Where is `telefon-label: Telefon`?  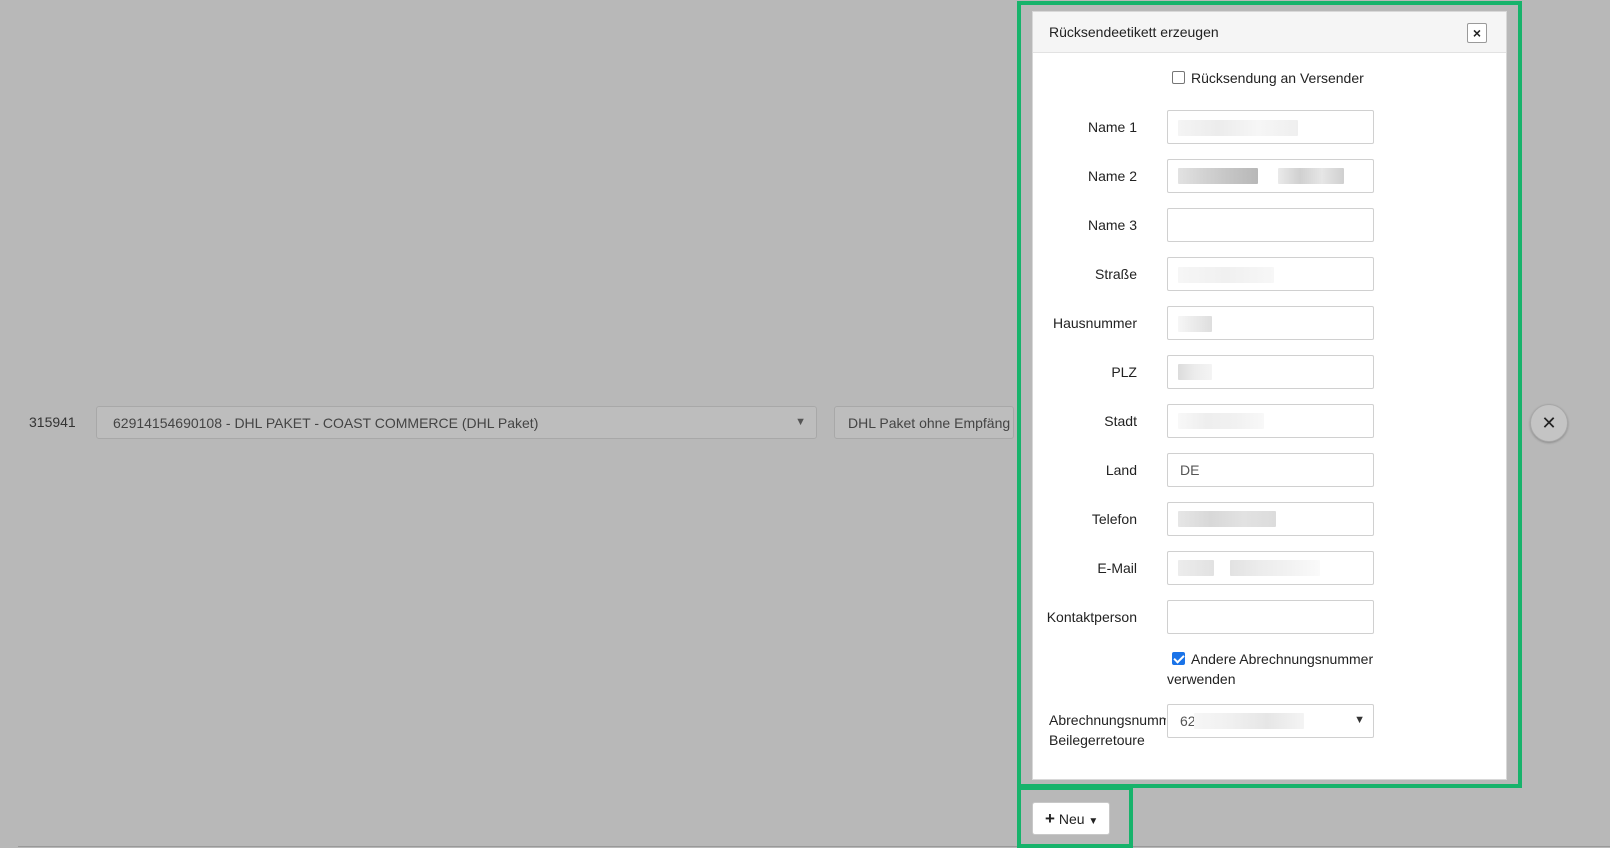
telefon-label: Telefon is located at coordinates (1114, 519).